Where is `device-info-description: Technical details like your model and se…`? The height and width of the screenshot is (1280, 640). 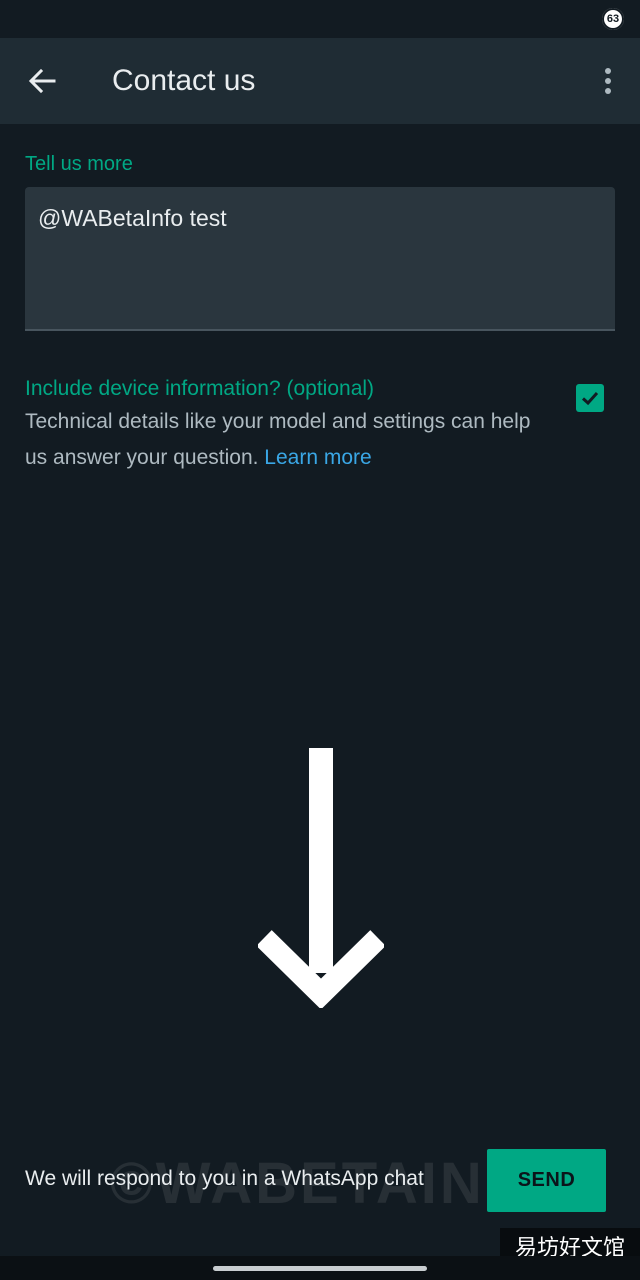
device-info-description: Technical details like your model and se… is located at coordinates (285, 440).